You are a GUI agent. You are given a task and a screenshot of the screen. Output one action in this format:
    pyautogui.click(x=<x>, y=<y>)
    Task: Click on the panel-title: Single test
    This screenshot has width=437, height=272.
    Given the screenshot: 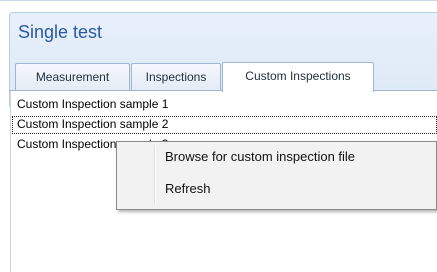 What is the action you would take?
    pyautogui.click(x=60, y=32)
    